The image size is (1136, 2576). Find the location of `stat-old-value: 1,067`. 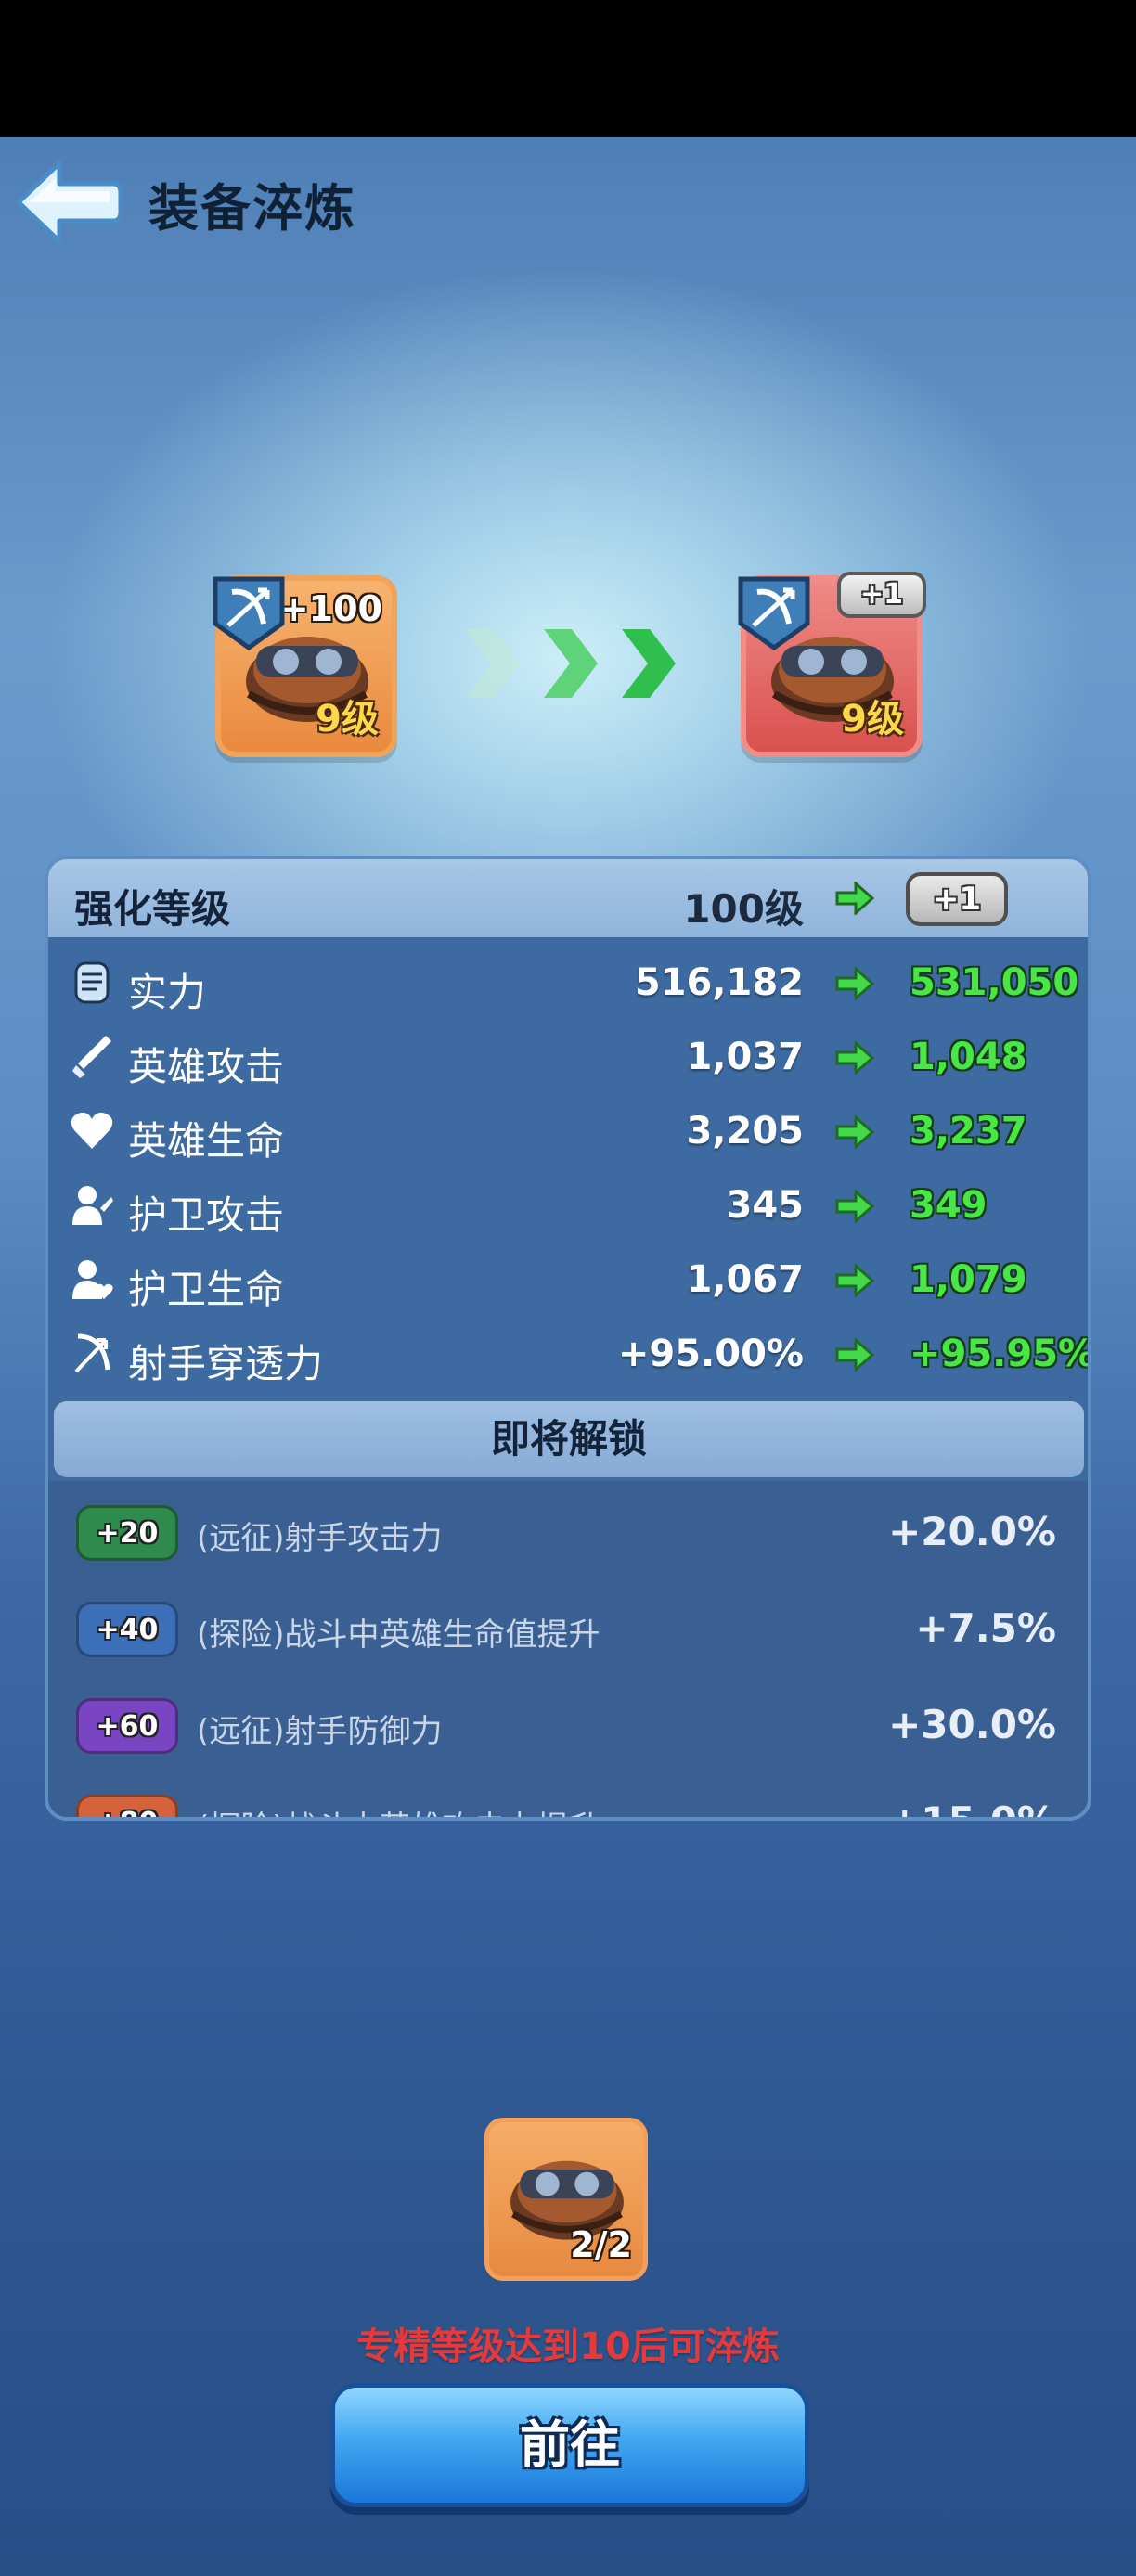

stat-old-value: 1,067 is located at coordinates (745, 1280).